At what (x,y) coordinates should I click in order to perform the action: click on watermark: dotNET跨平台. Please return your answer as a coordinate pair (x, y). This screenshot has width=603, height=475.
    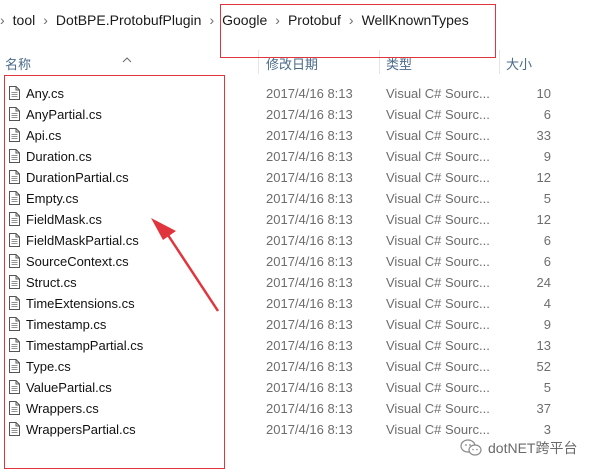
    Looking at the image, I should click on (518, 448).